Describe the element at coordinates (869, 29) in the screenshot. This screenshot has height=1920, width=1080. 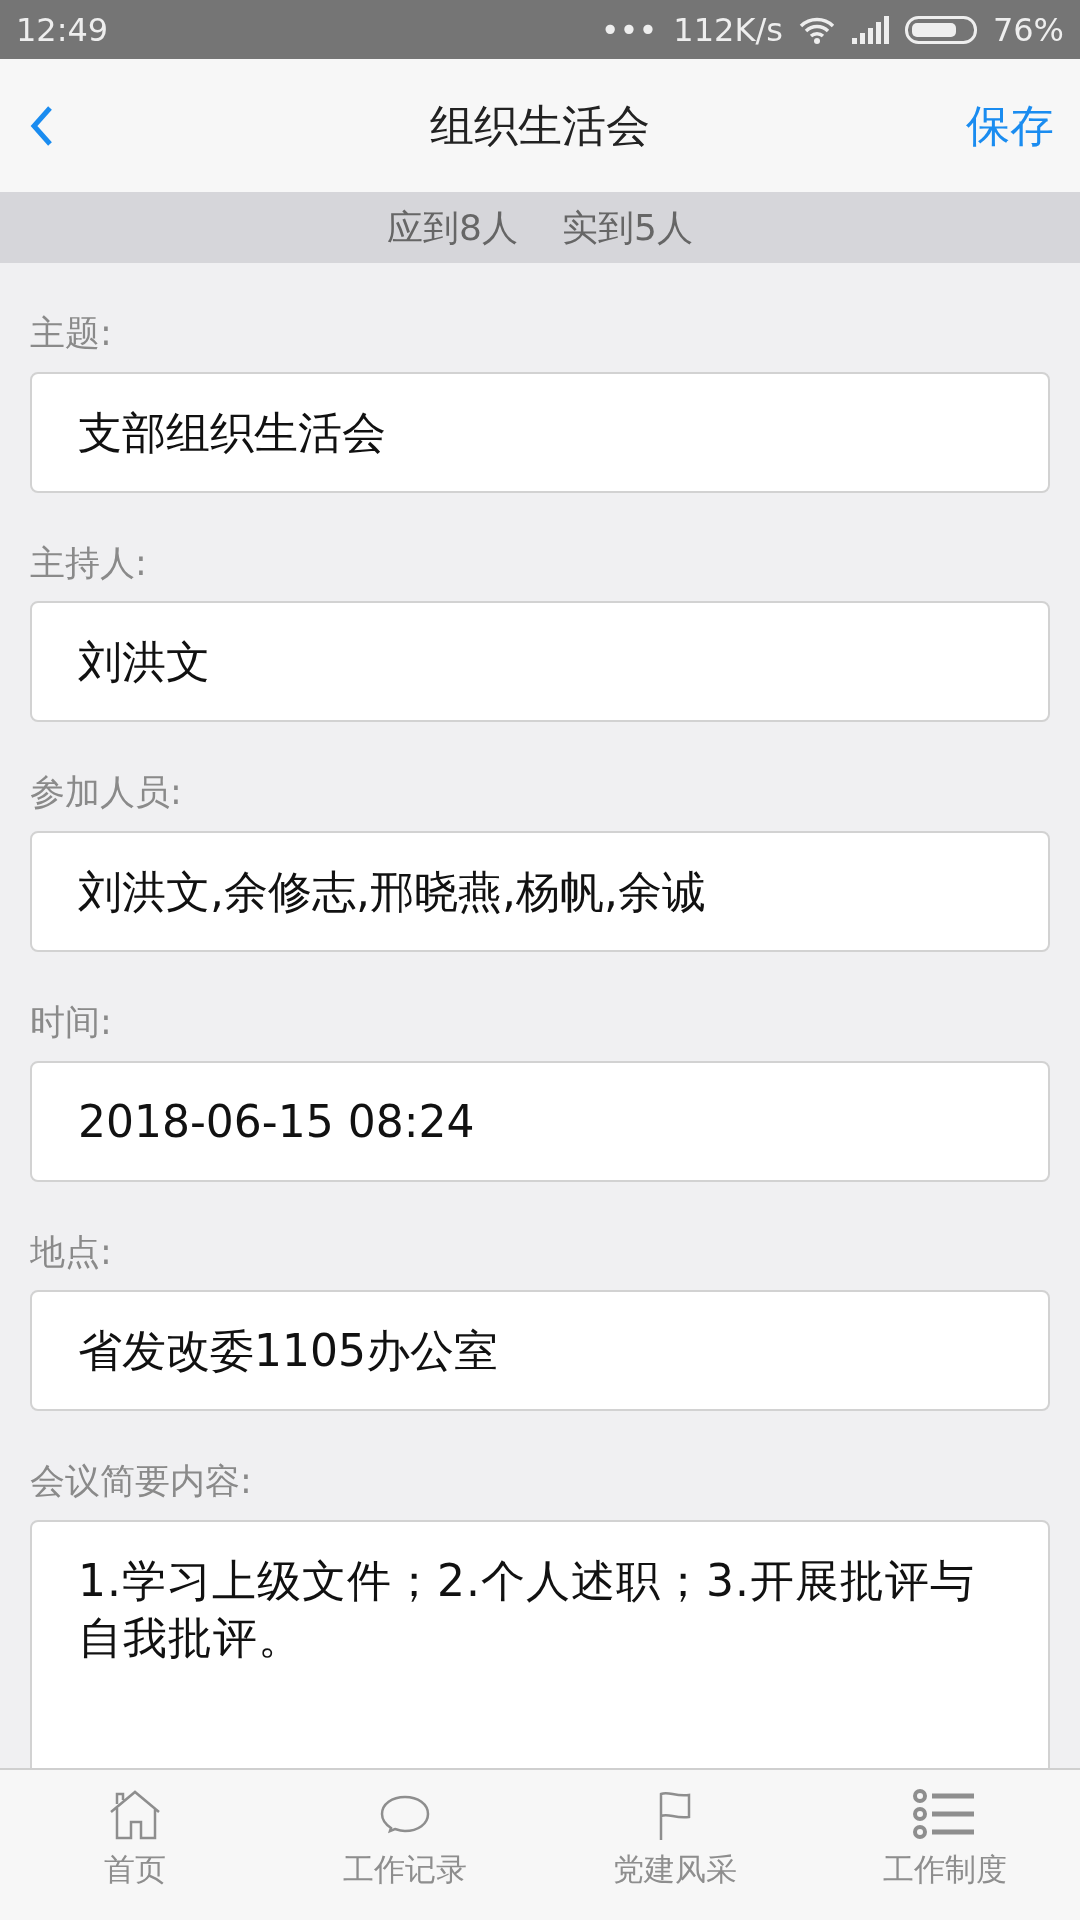
I see `signal-icon` at that location.